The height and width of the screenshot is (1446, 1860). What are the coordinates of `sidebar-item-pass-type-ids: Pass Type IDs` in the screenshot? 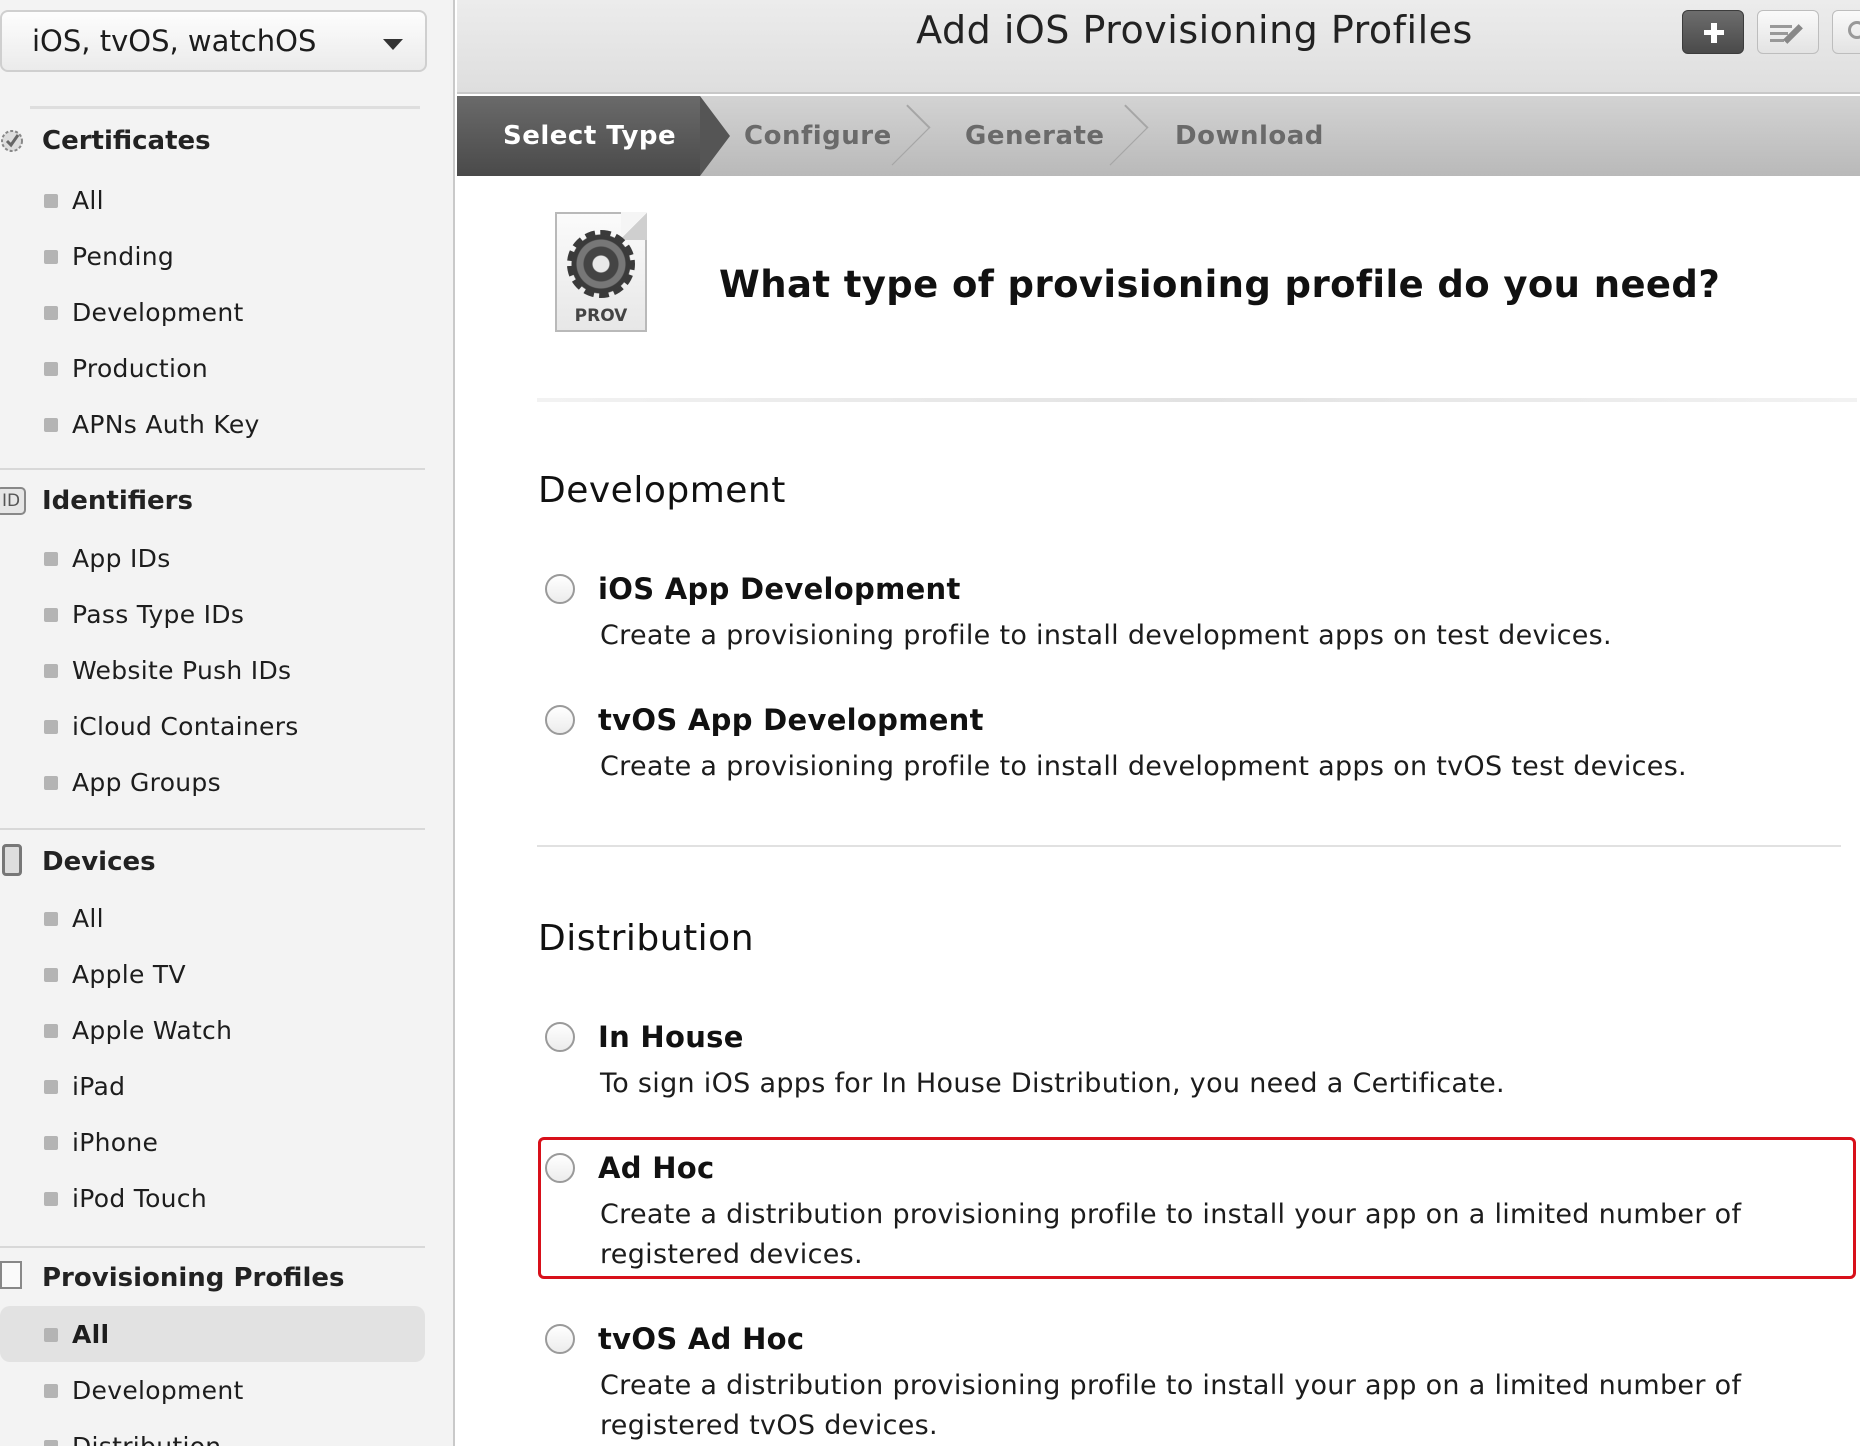 It's located at (212, 614).